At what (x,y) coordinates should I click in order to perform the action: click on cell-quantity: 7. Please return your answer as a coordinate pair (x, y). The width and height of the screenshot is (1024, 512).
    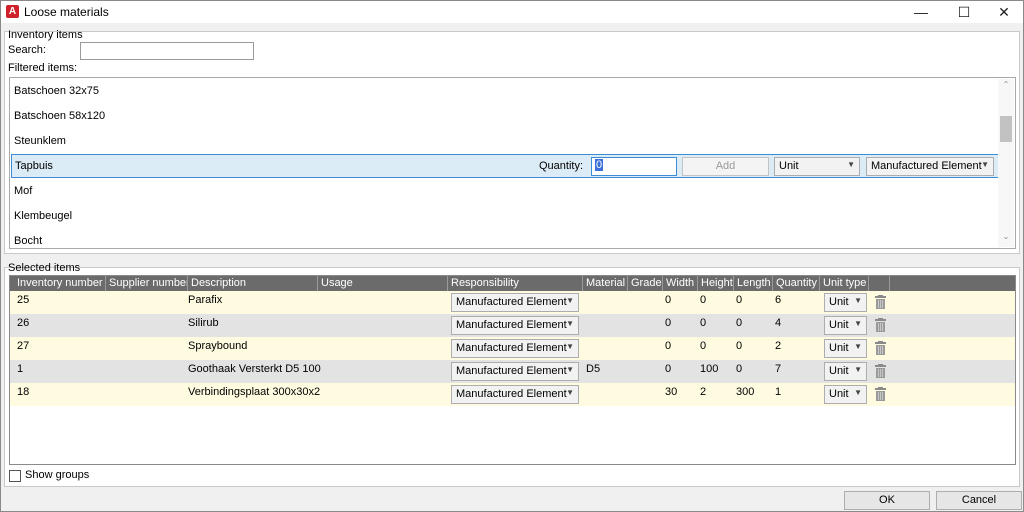
    Looking at the image, I should click on (778, 369).